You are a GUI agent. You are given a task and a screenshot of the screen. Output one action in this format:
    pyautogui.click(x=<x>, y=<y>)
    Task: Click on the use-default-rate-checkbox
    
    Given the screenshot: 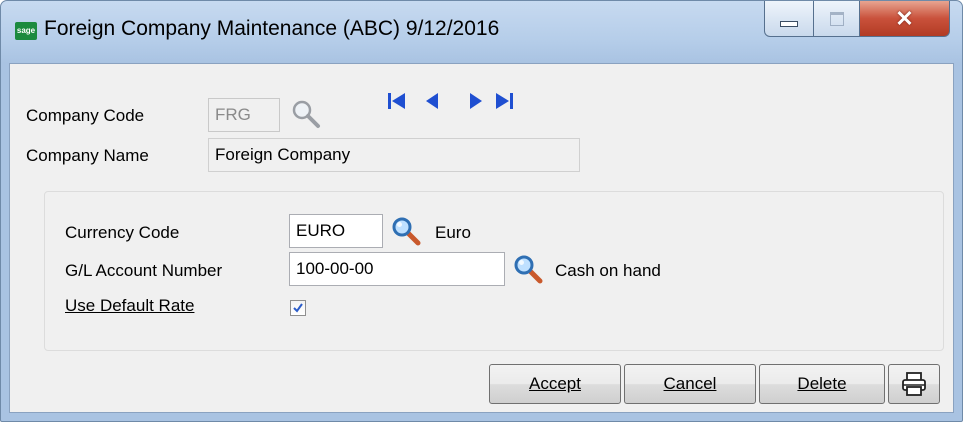 What is the action you would take?
    pyautogui.click(x=298, y=308)
    